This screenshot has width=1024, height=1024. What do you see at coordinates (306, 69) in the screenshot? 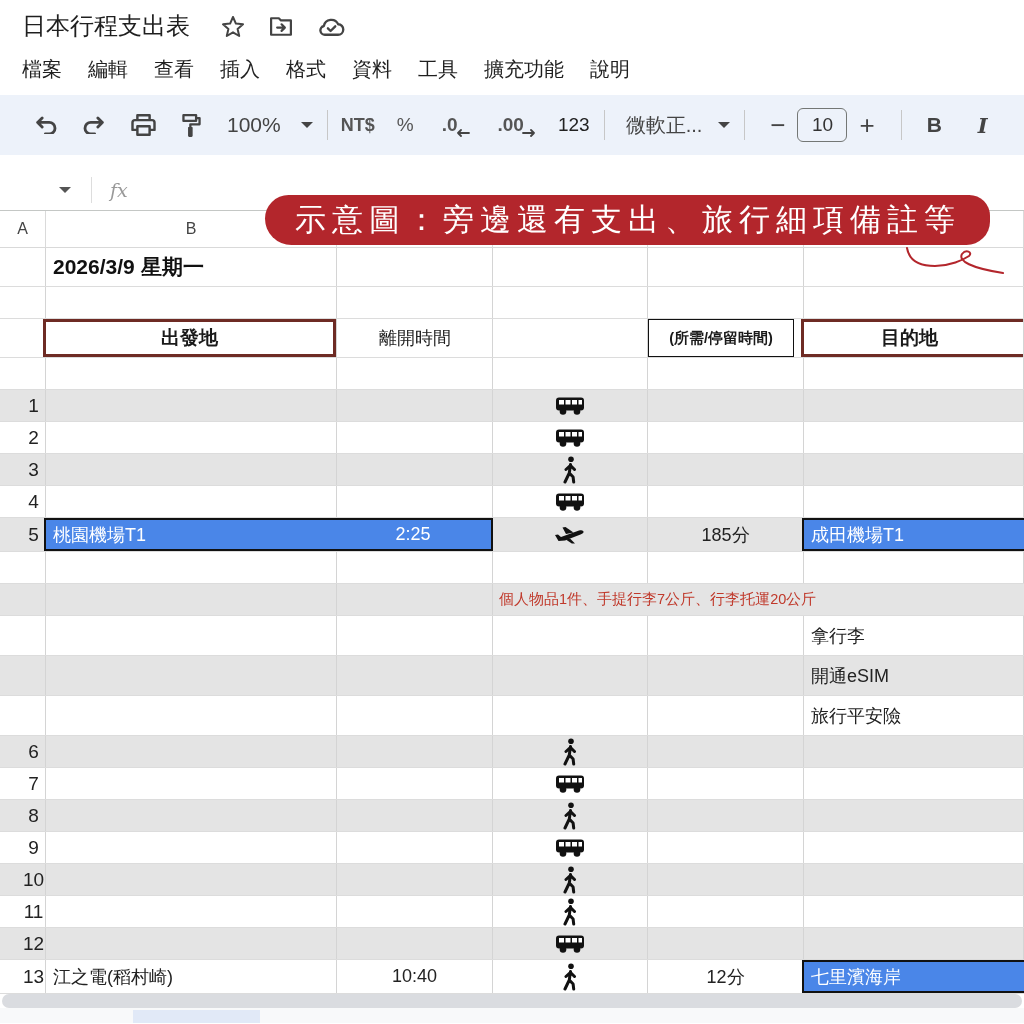
I see `menu-item: 格式` at bounding box center [306, 69].